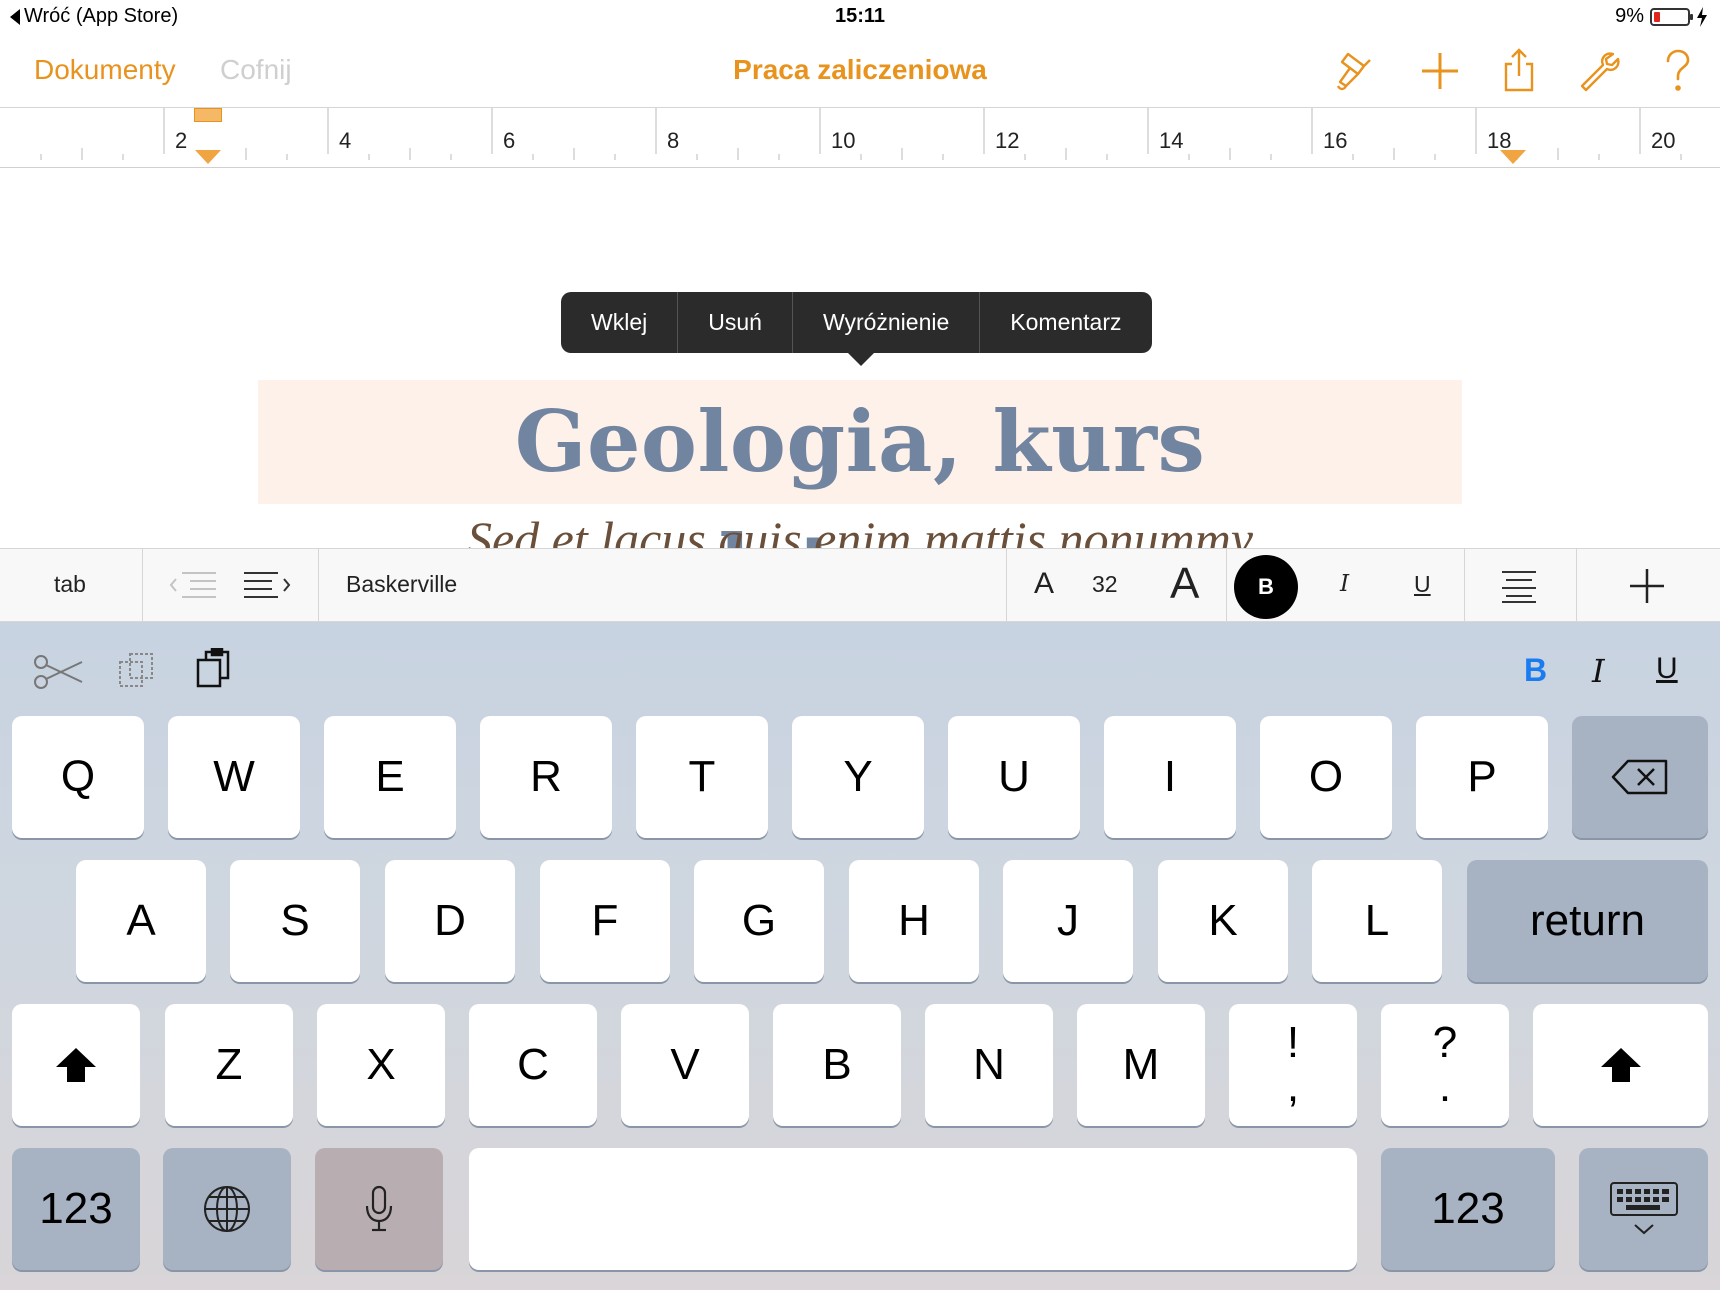  I want to click on font-size-value: 32, so click(1105, 584).